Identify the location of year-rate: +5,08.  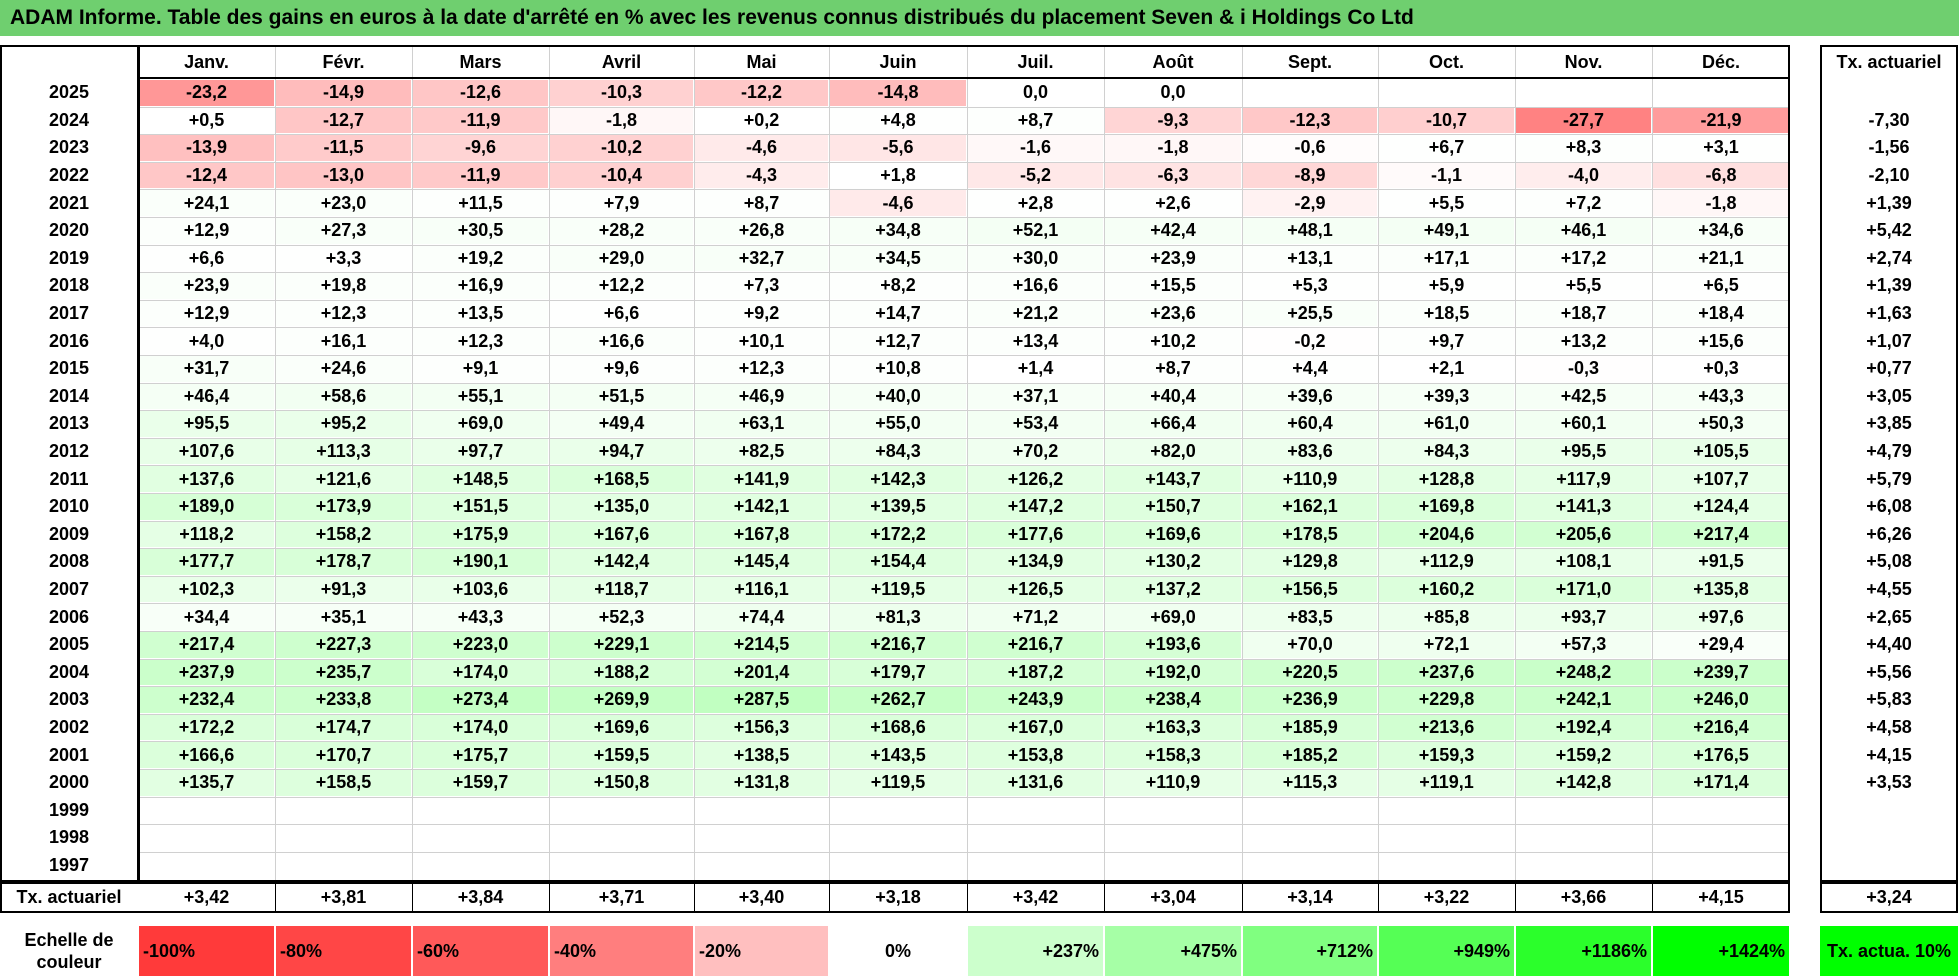
(1889, 561).